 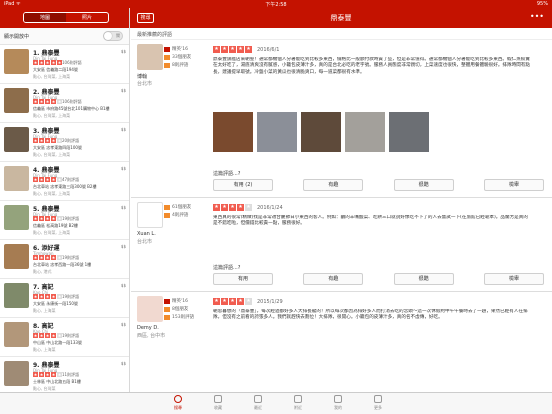 I want to click on view-segmented-control: 地圖 照片, so click(x=66, y=17).